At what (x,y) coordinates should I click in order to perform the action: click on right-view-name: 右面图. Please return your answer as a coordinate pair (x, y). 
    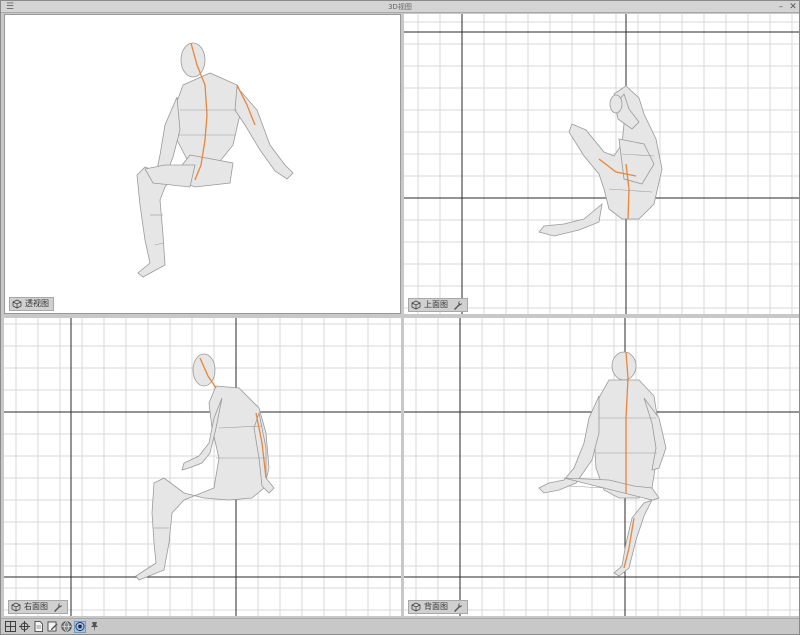
    Looking at the image, I should click on (36, 606).